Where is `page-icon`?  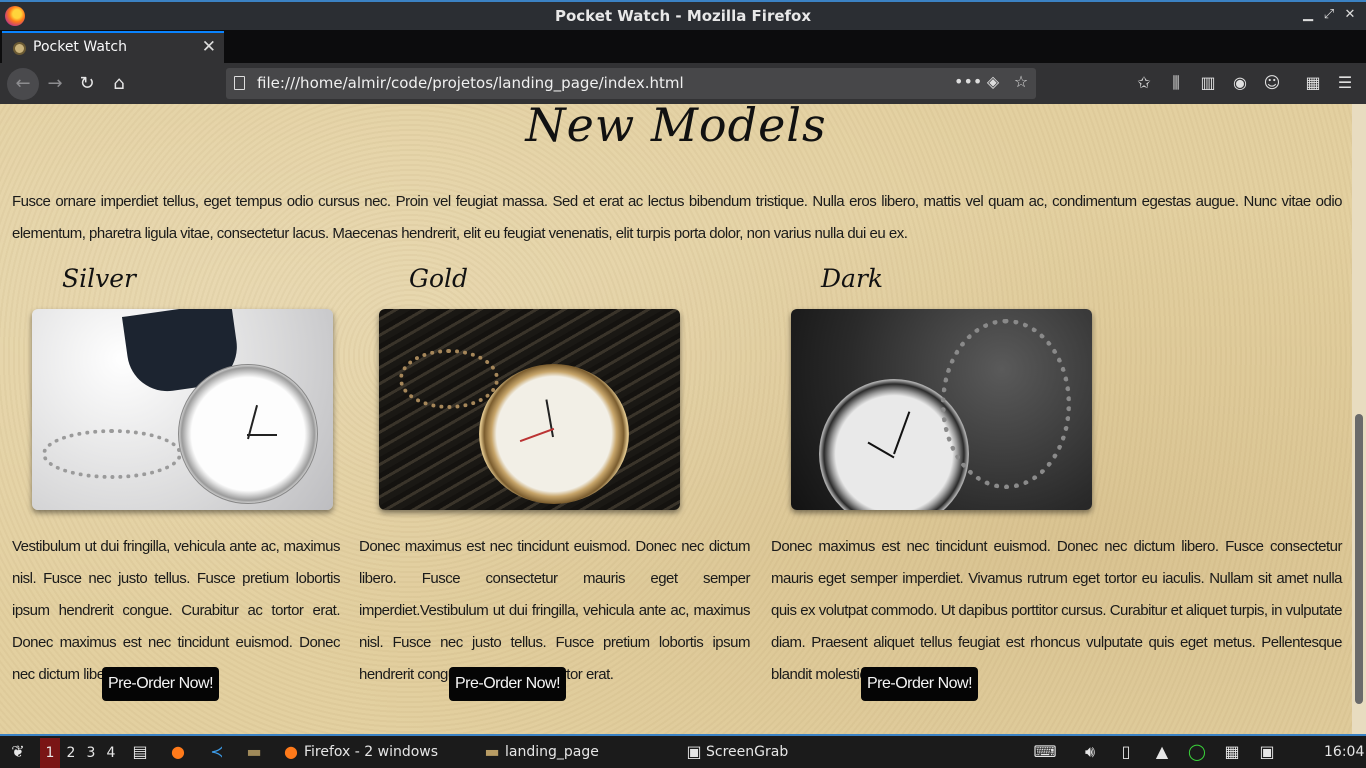 page-icon is located at coordinates (239, 83).